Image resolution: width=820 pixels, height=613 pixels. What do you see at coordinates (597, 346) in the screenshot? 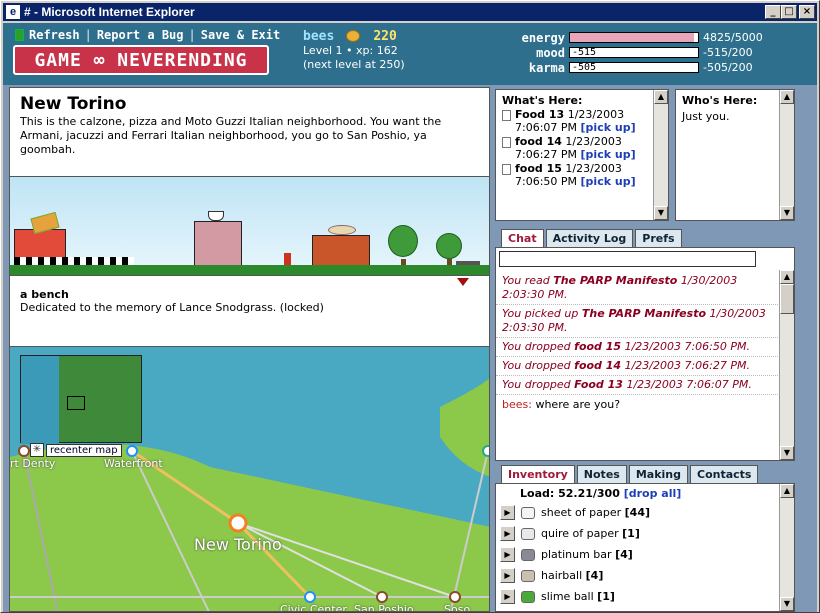
I see `message-object: food 15` at bounding box center [597, 346].